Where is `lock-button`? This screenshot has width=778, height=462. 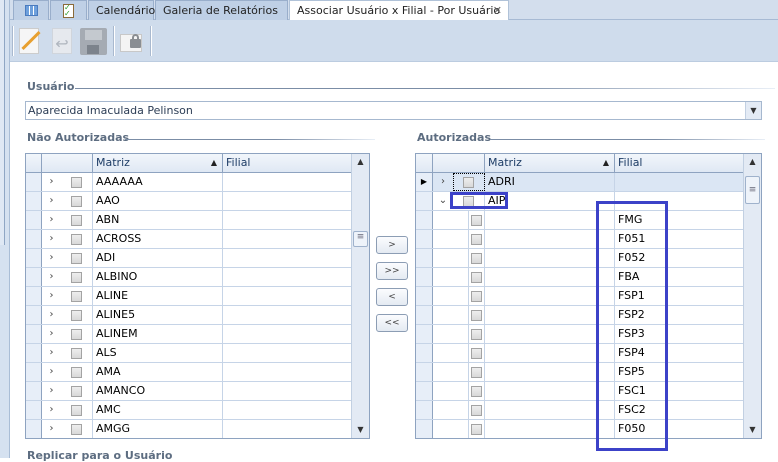 lock-button is located at coordinates (132, 41).